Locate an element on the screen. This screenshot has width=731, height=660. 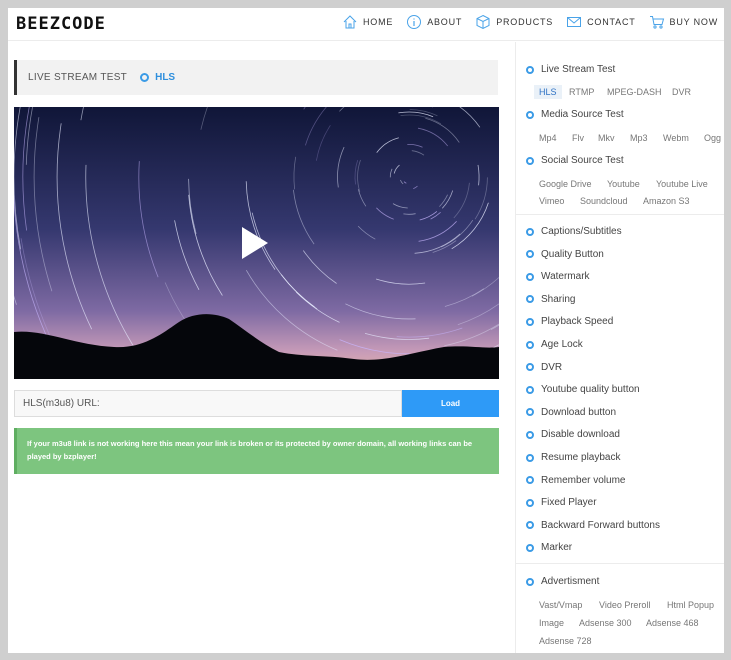
sidebar-social-google-drive: Google Drive is located at coordinates (565, 184).